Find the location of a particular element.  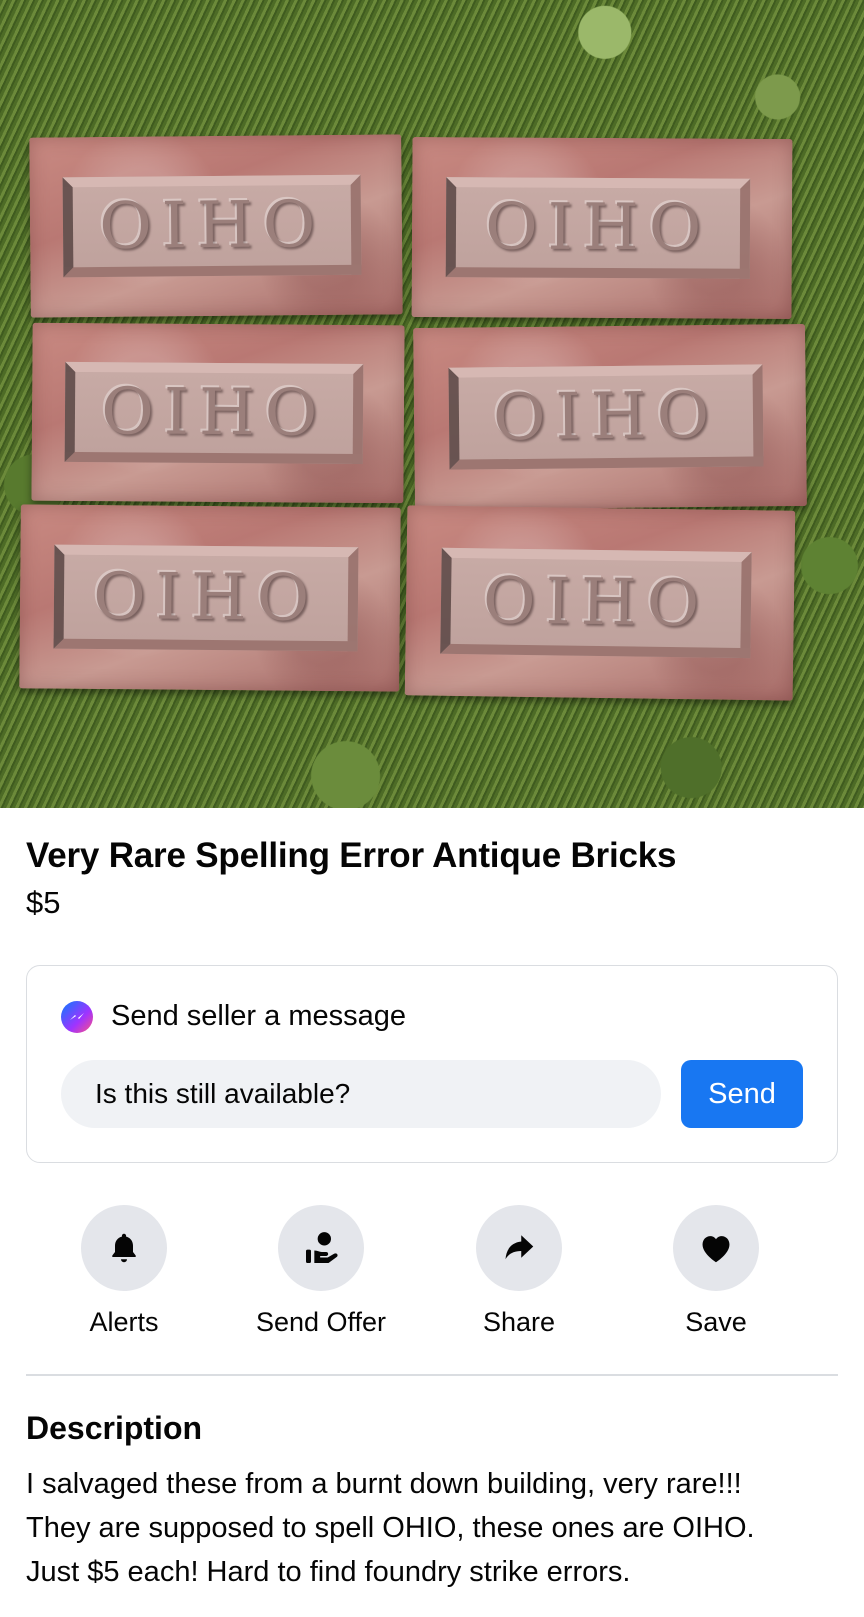

message-card-header: Send seller a message is located at coordinates (233, 1016).